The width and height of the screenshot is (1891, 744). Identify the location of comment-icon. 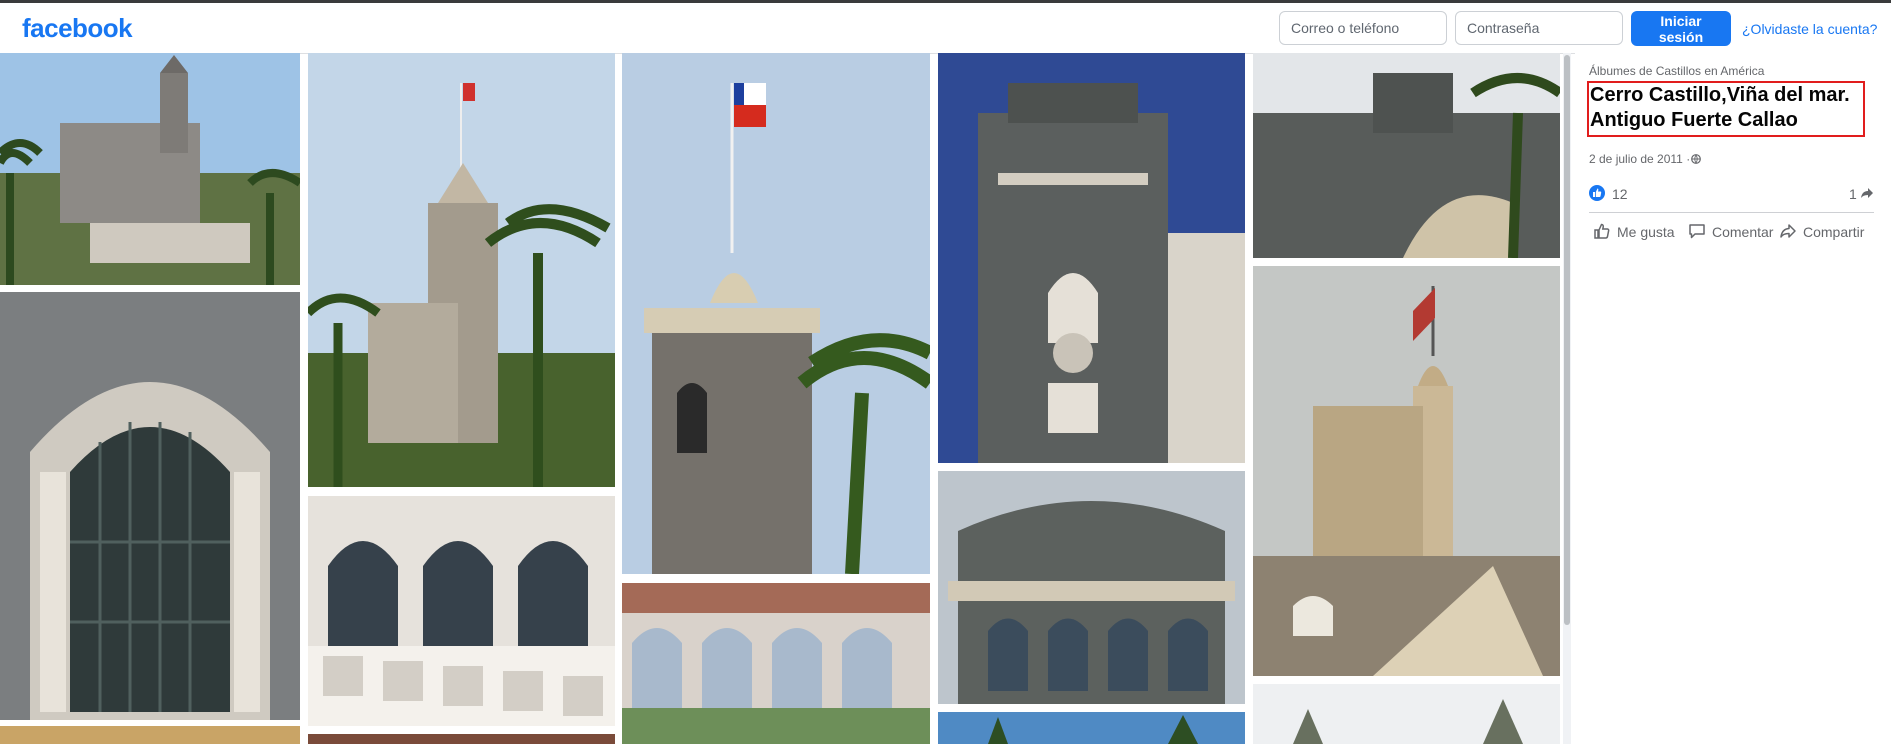
(1697, 231).